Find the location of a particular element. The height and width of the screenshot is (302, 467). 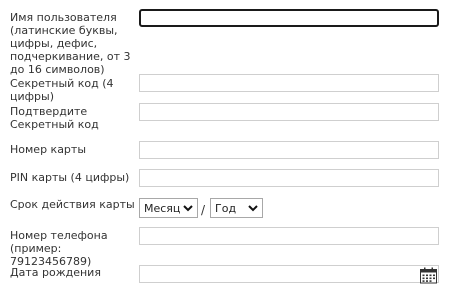

card-expiry-label: Срок действия карты is located at coordinates (72, 204).